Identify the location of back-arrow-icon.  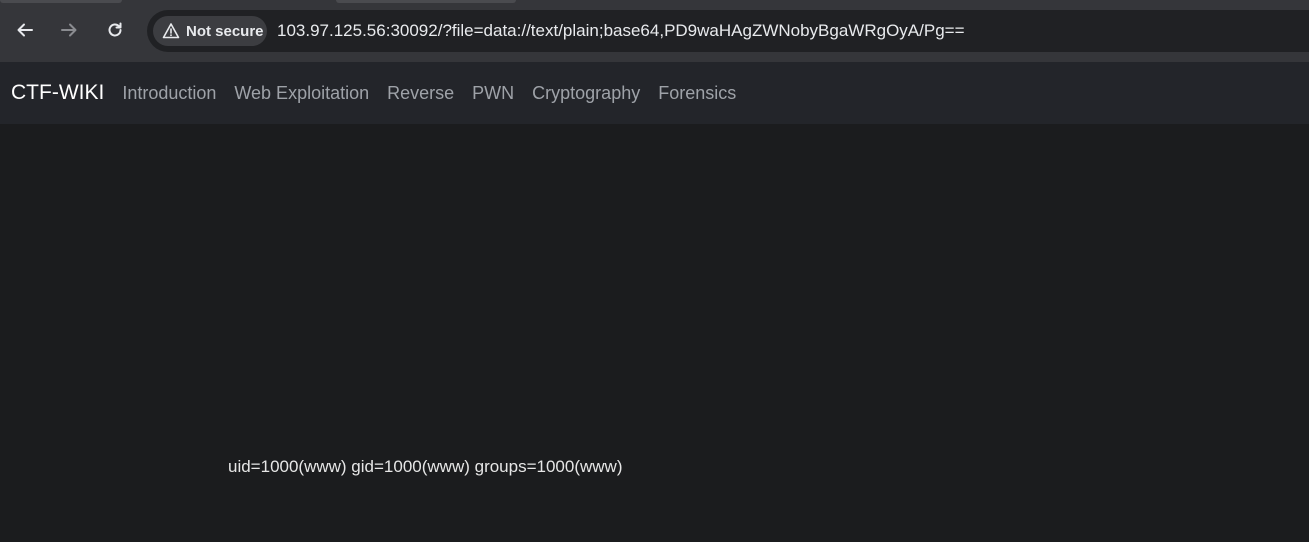
(25, 30).